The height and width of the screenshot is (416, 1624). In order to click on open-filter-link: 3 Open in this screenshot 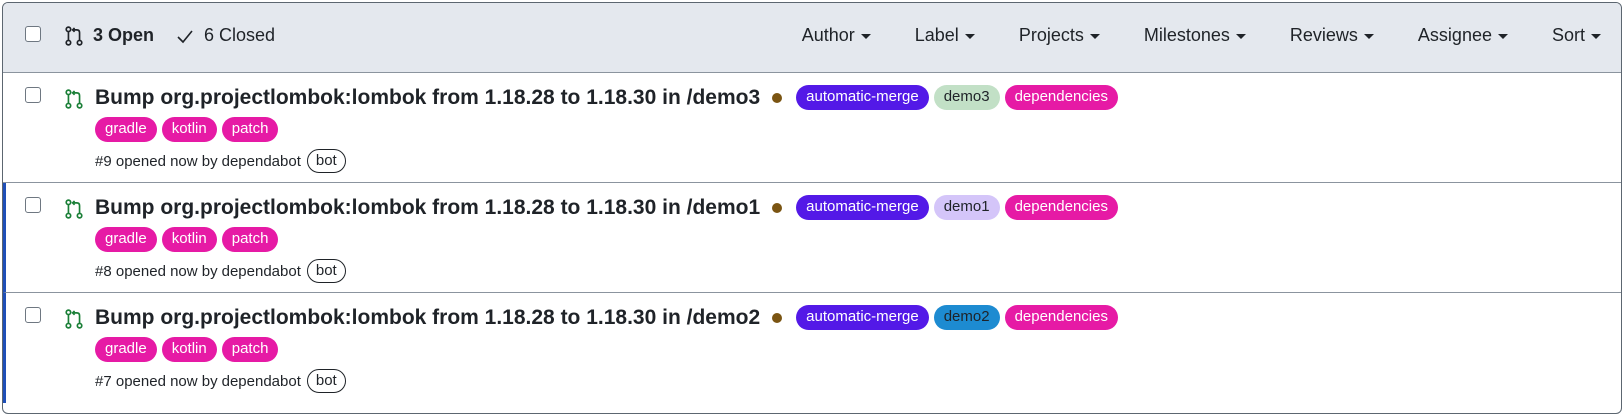, I will do `click(109, 35)`.